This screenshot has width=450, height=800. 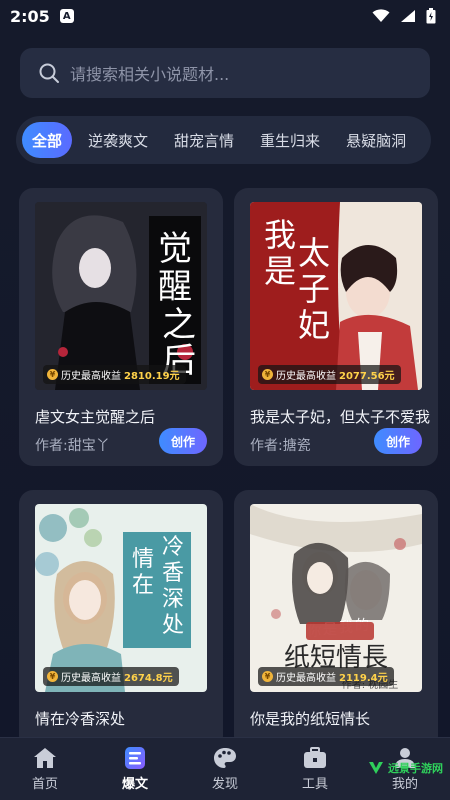 I want to click on cover-text-6: 处, so click(x=173, y=625).